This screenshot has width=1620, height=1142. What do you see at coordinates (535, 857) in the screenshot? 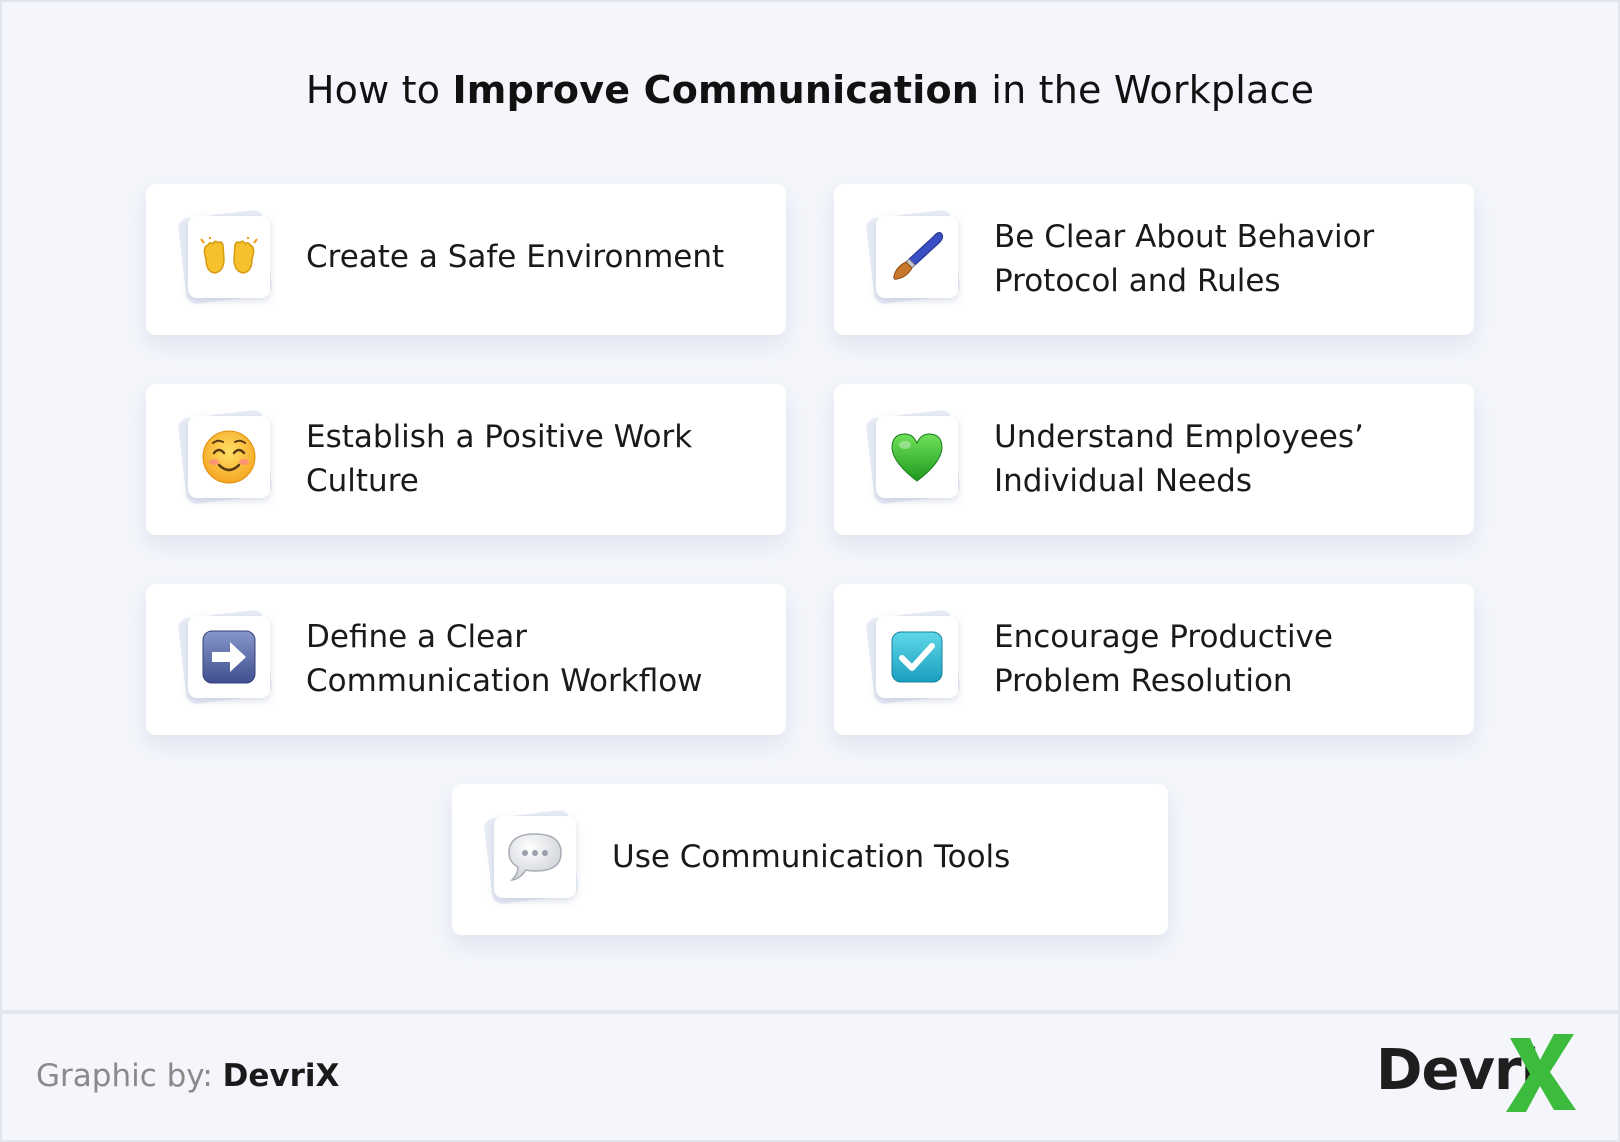
I see `speech-balloon-icon` at bounding box center [535, 857].